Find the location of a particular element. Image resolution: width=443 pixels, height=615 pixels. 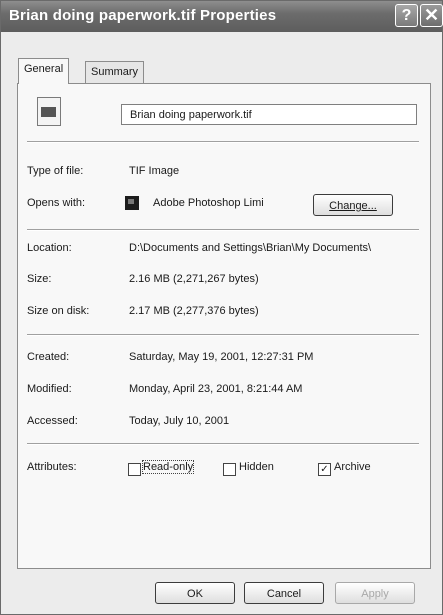

type-of-file-label: Type of file: is located at coordinates (55, 171).